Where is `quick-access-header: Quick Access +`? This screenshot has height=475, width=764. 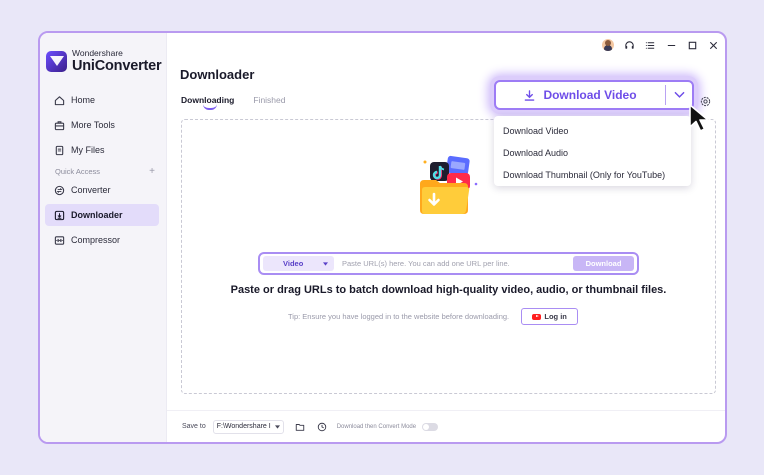
quick-access-header: Quick Access + is located at coordinates (102, 171).